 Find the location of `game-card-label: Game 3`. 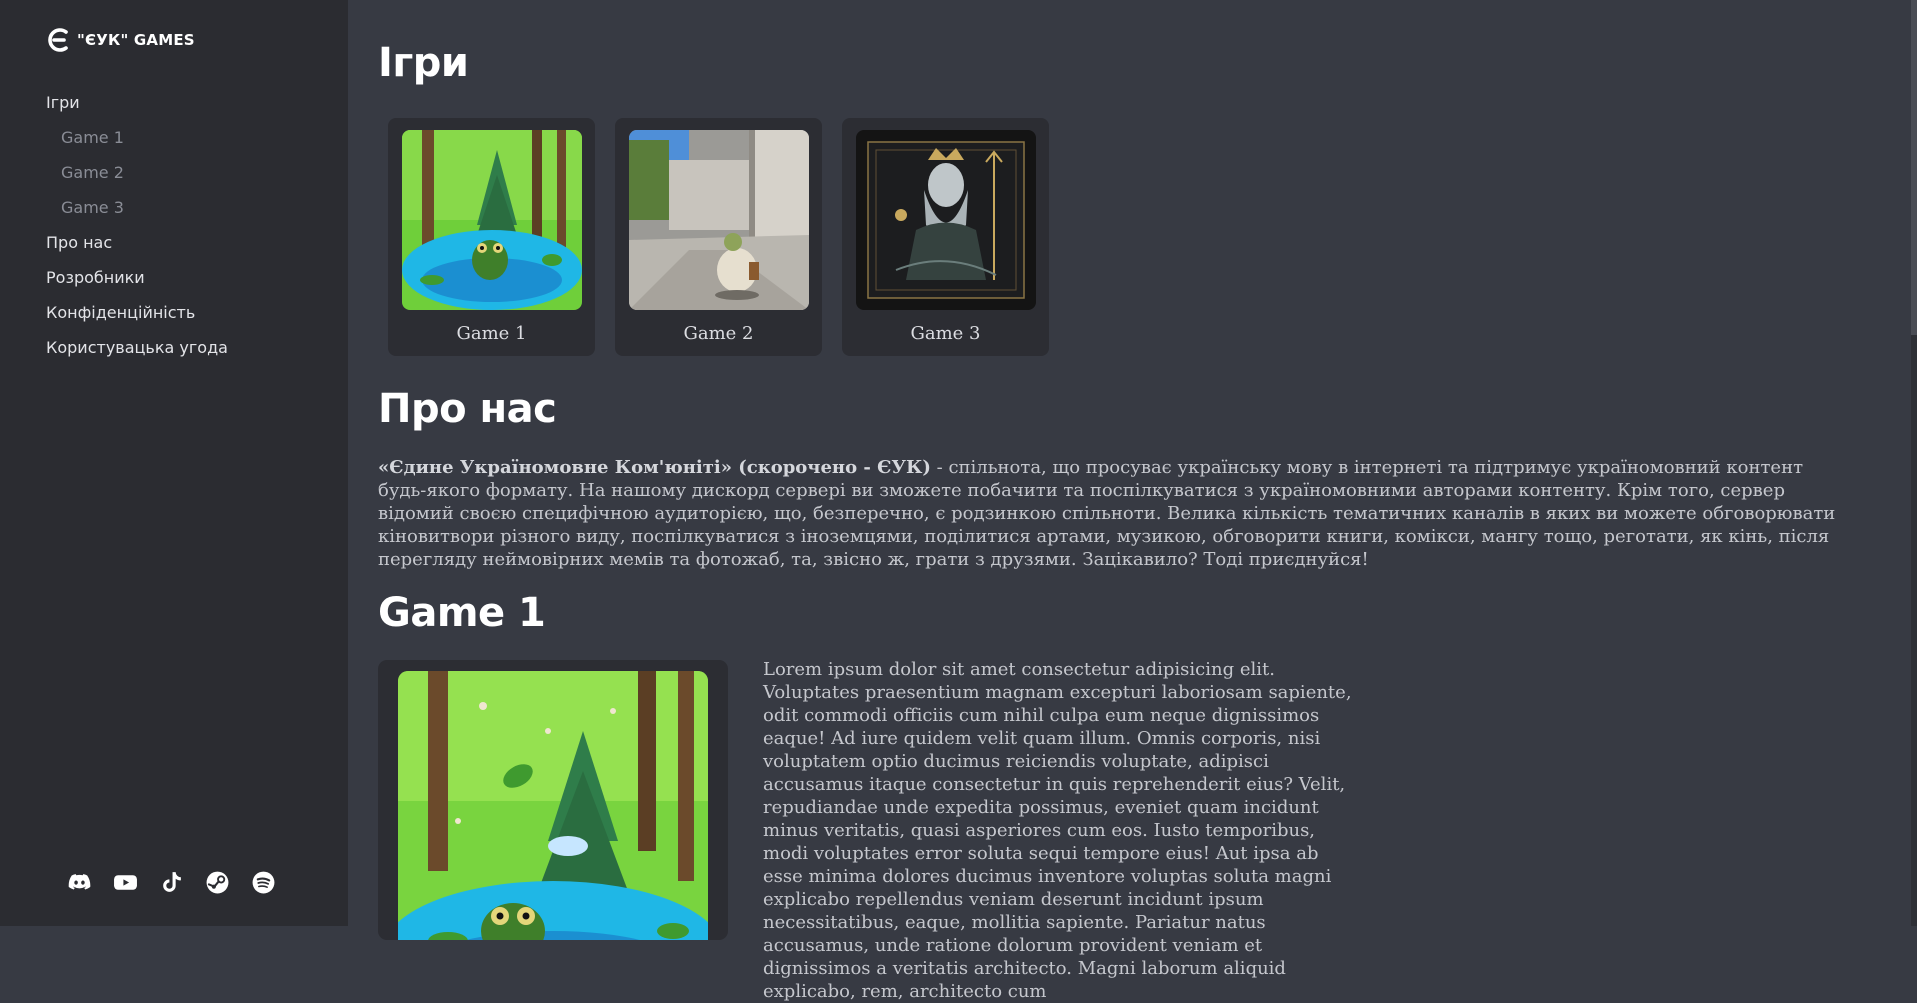

game-card-label: Game 3 is located at coordinates (945, 333).